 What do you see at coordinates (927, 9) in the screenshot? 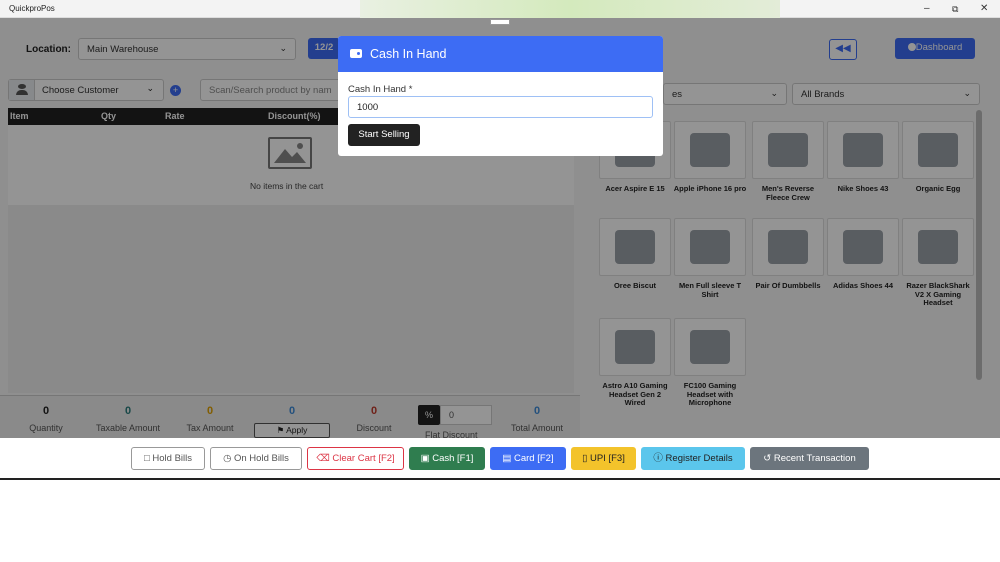
I see `minimize-button: –` at bounding box center [927, 9].